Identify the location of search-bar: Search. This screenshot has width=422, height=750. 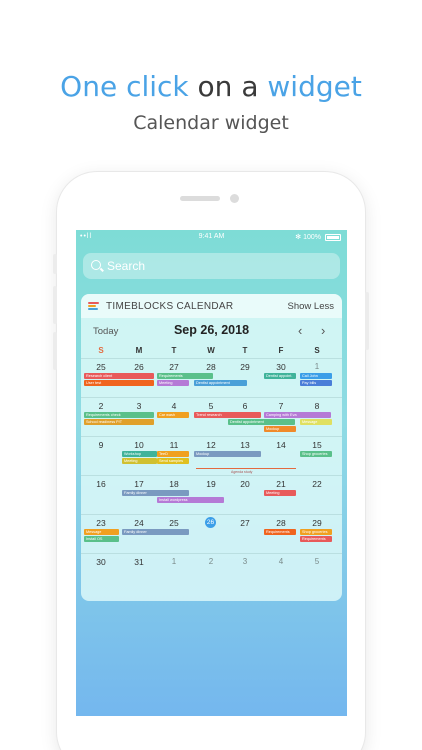
(211, 266).